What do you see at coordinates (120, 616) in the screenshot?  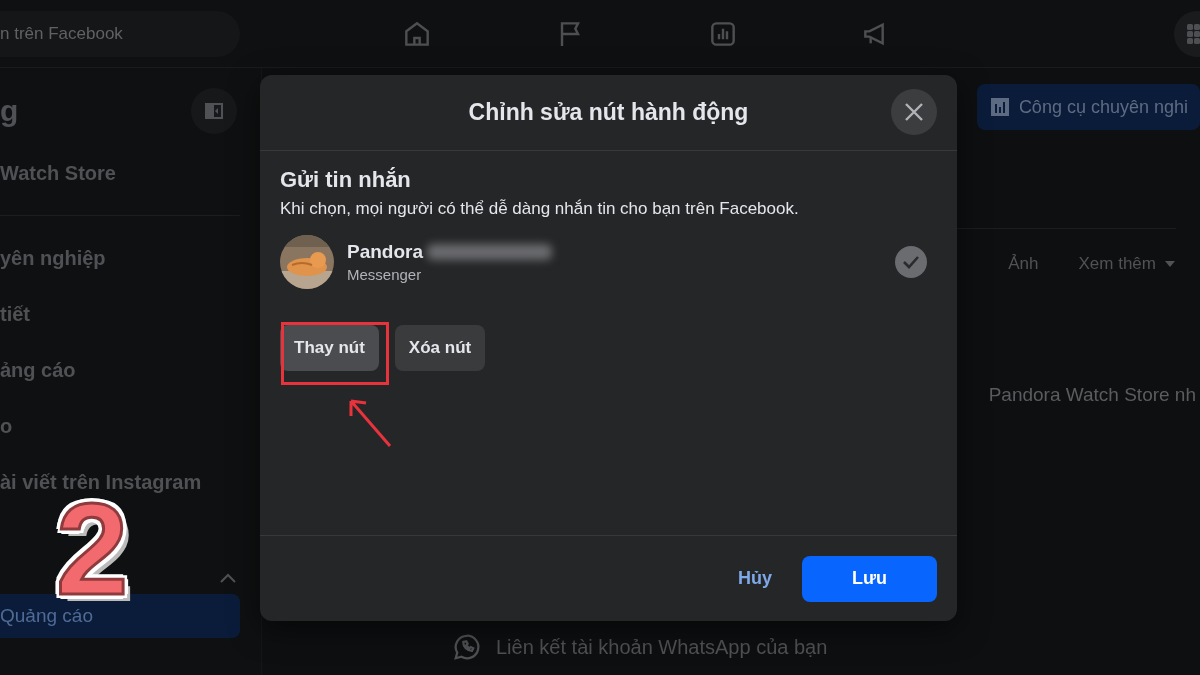 I see `sidebar-item: Quảng cáo` at bounding box center [120, 616].